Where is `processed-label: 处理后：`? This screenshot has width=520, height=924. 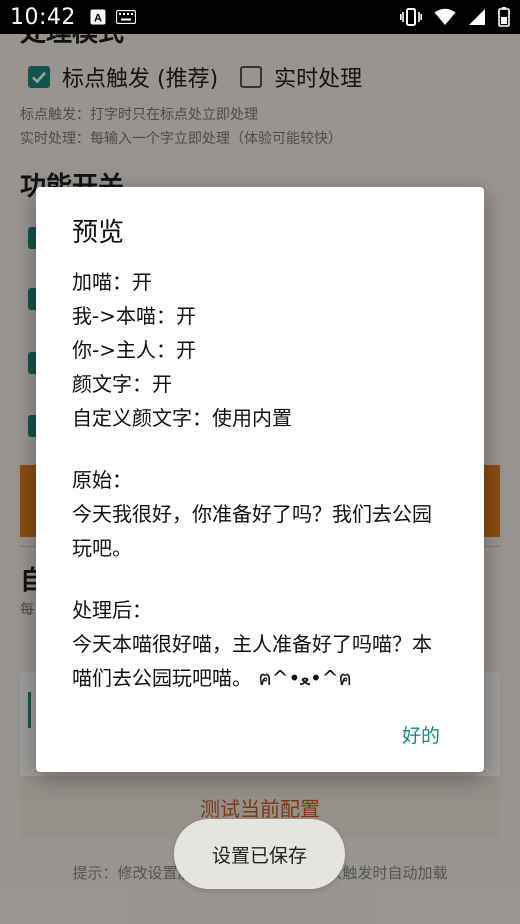
processed-label: 处理后： is located at coordinates (112, 610).